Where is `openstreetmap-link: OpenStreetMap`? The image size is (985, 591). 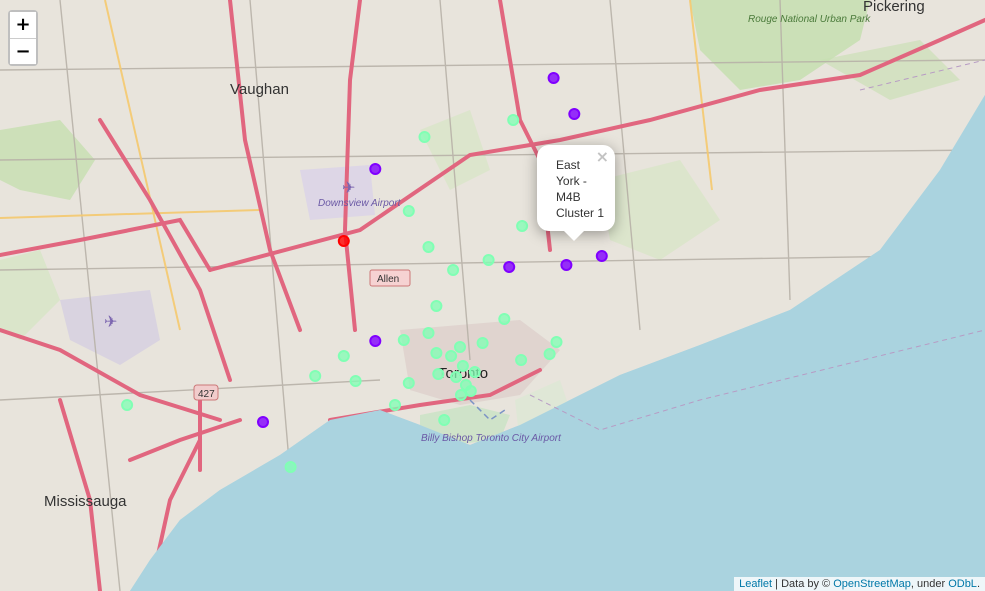 openstreetmap-link: OpenStreetMap is located at coordinates (872, 584).